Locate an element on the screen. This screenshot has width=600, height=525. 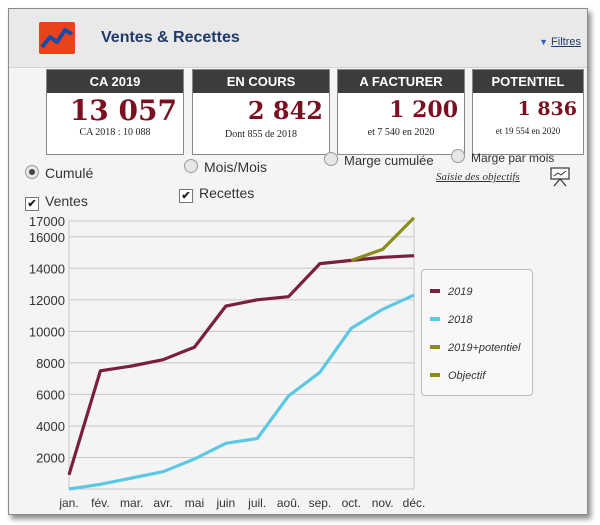
legend-item-2018: 2018 is located at coordinates (451, 320).